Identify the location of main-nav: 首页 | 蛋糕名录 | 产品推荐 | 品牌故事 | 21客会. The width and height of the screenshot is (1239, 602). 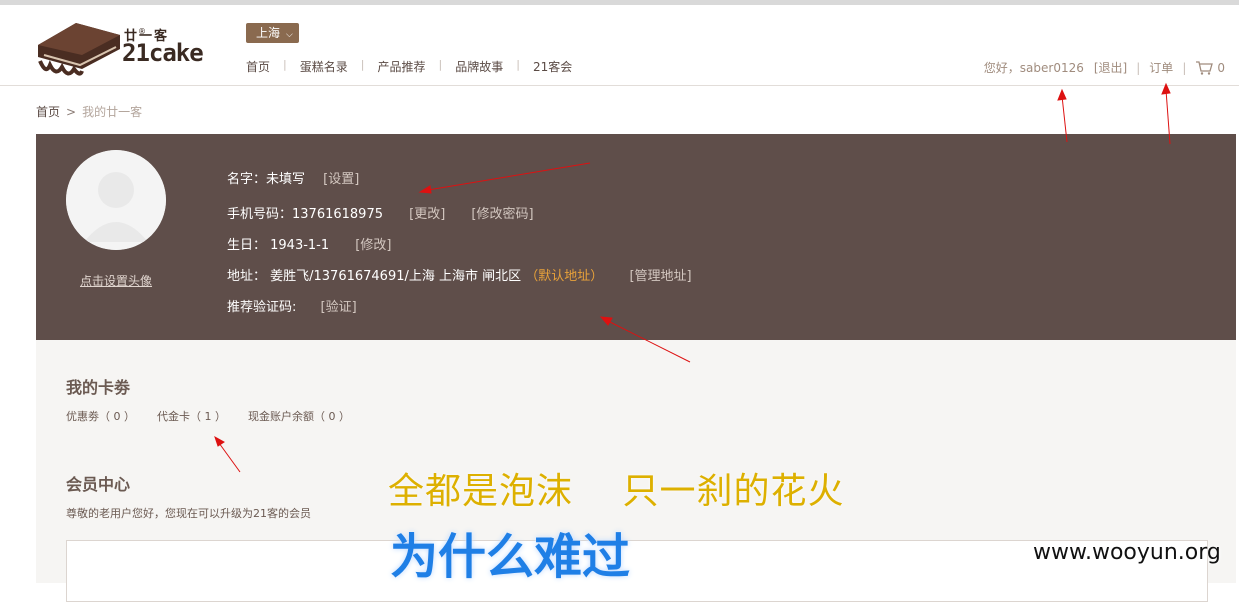
(409, 66).